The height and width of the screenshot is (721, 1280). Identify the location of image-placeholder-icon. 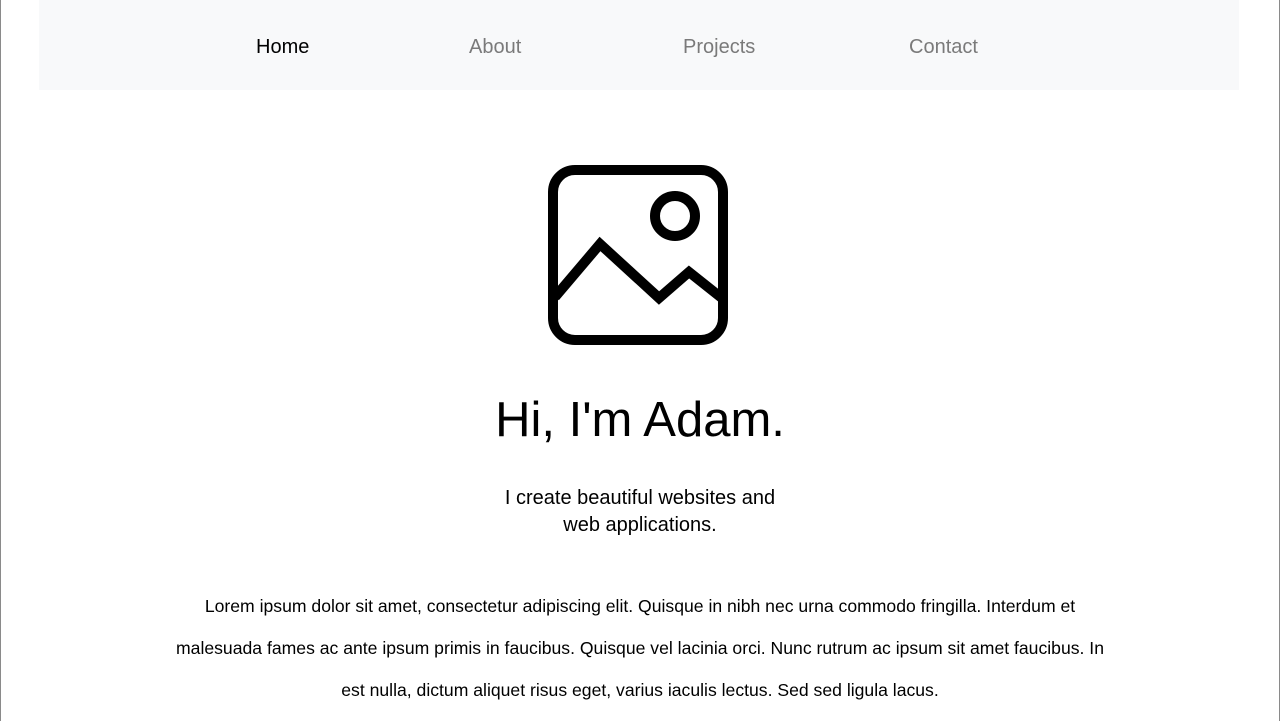
(638, 255).